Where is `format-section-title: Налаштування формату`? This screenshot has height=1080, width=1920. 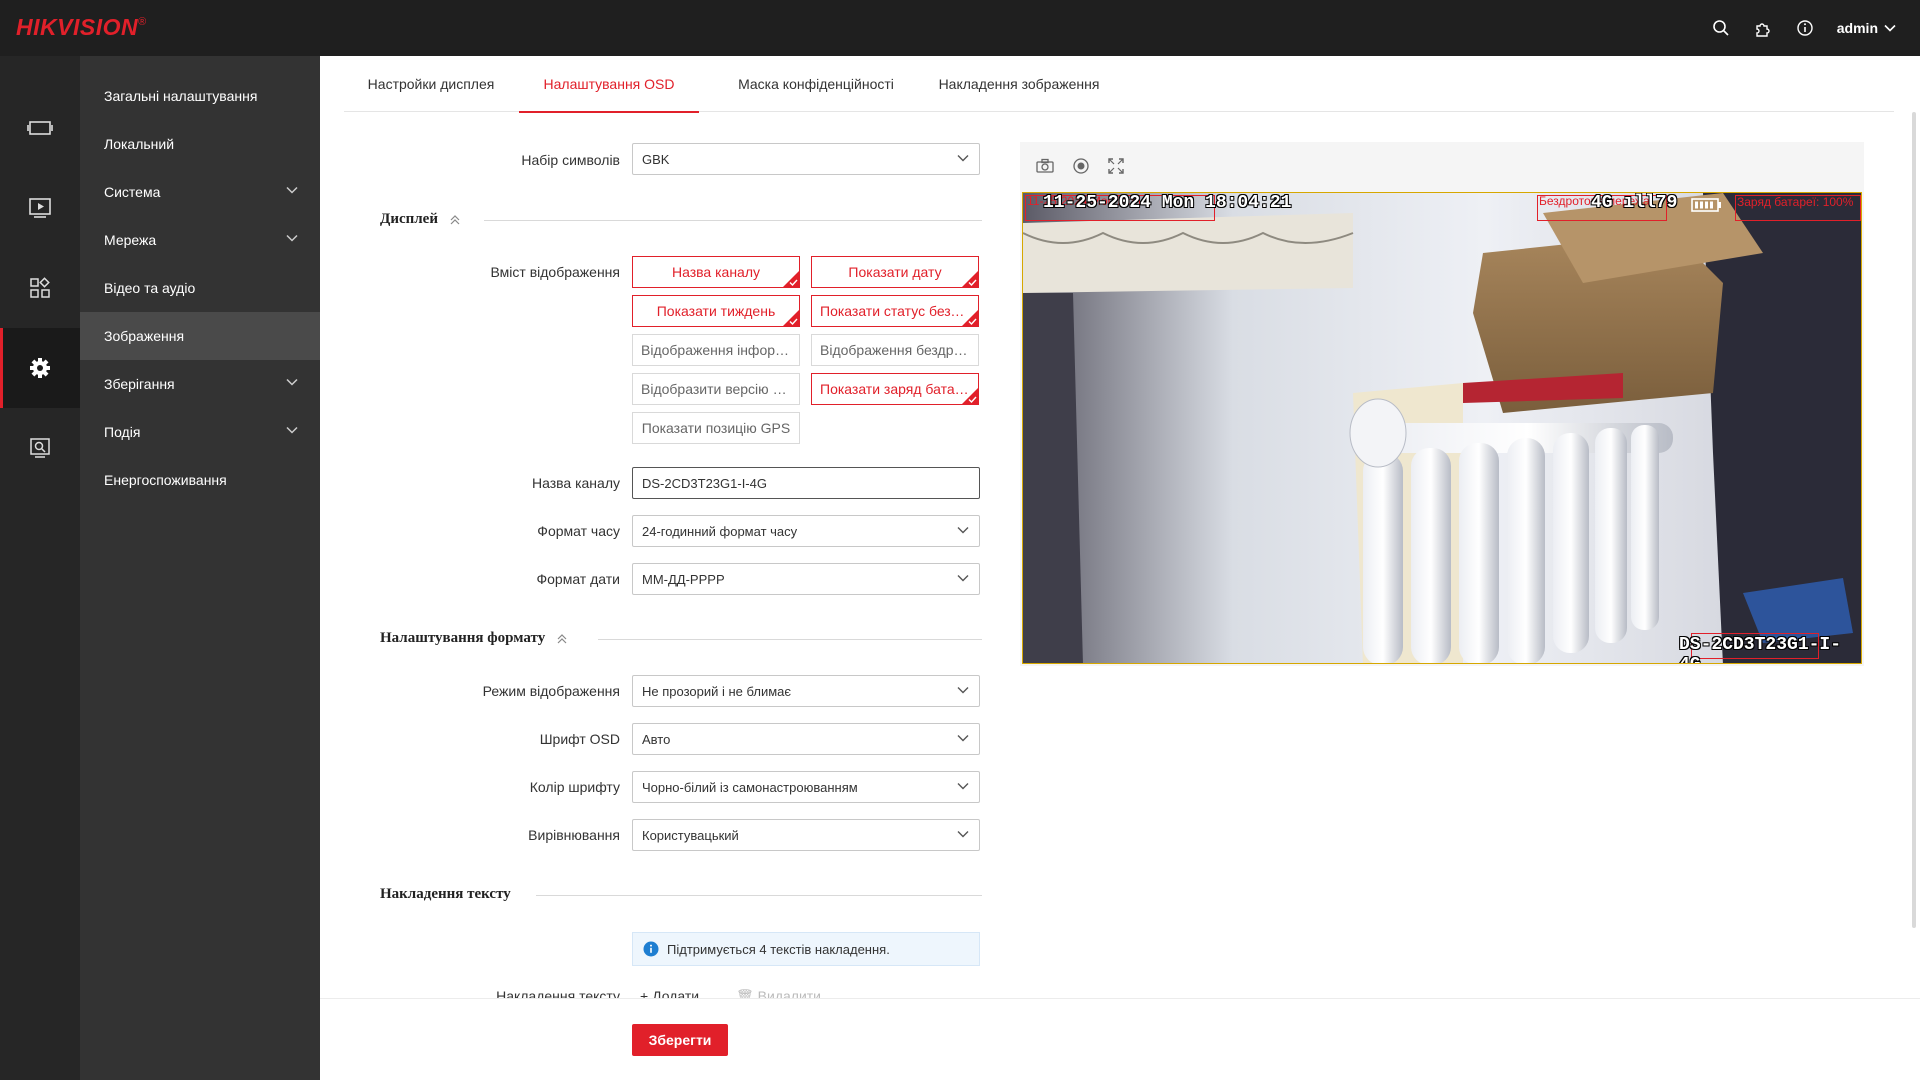
format-section-title: Налаштування формату is located at coordinates (473, 638).